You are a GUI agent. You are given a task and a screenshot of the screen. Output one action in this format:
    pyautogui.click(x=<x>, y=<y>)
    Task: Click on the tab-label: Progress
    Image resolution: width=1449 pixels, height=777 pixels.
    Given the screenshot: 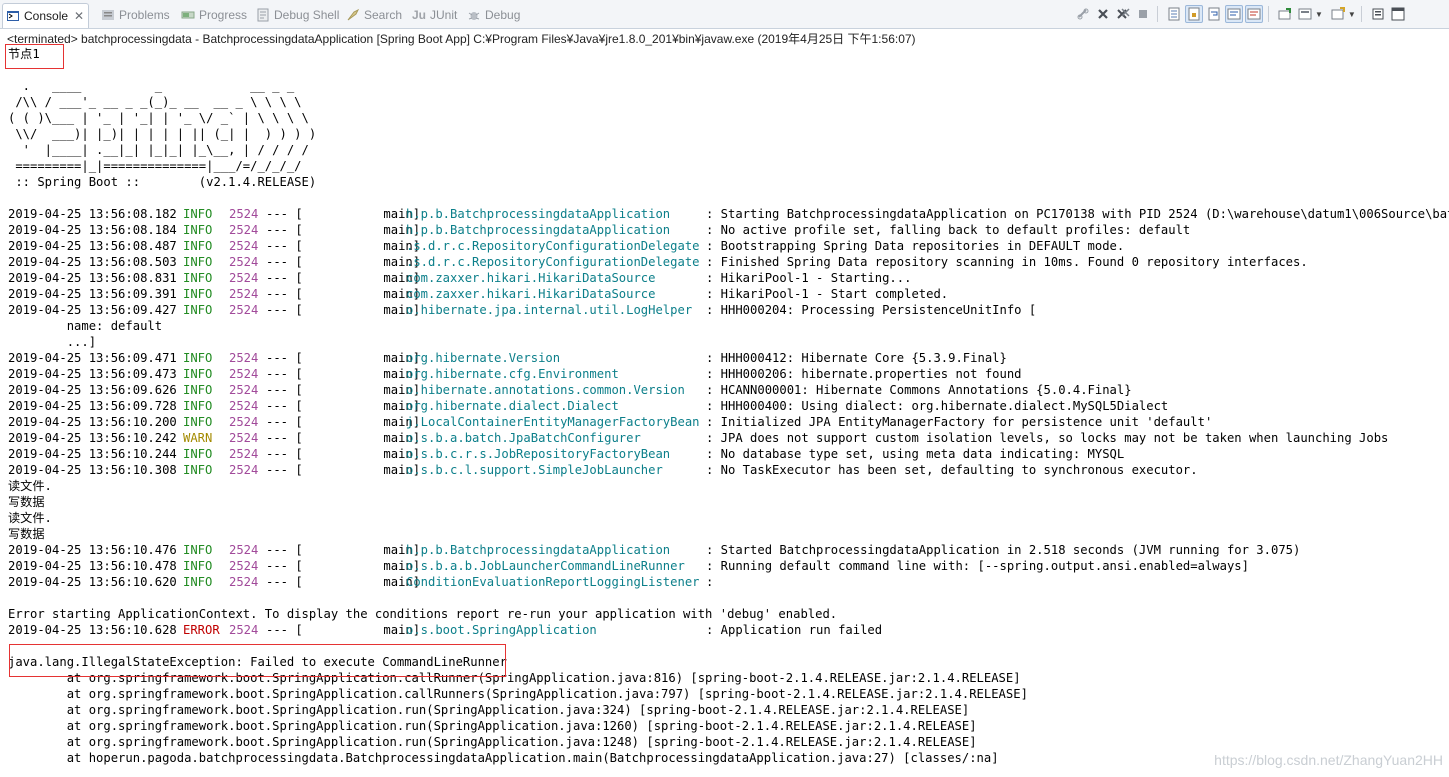 What is the action you would take?
    pyautogui.click(x=223, y=15)
    